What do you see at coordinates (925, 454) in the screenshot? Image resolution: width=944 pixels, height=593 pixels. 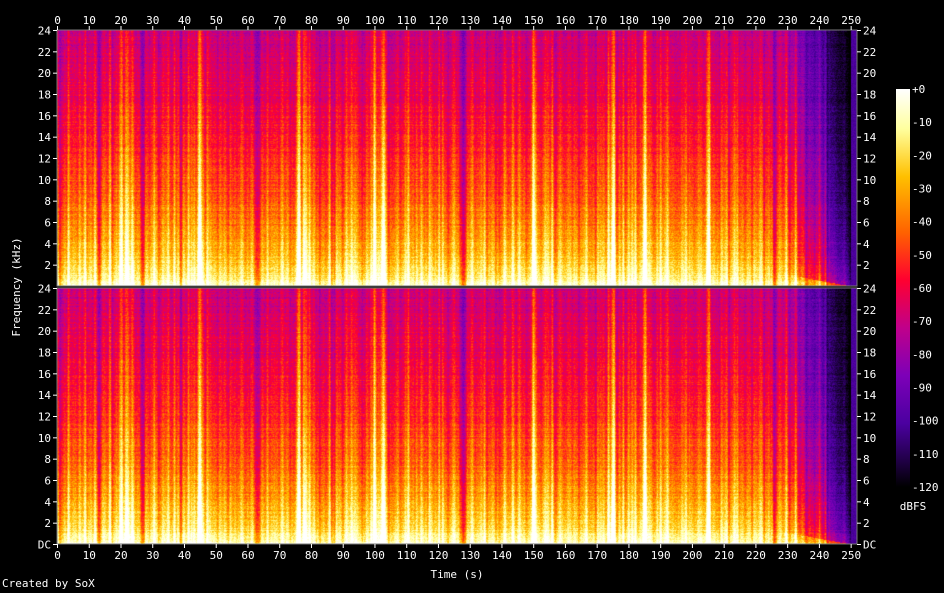 I see `colorbar-tick-label: -110` at bounding box center [925, 454].